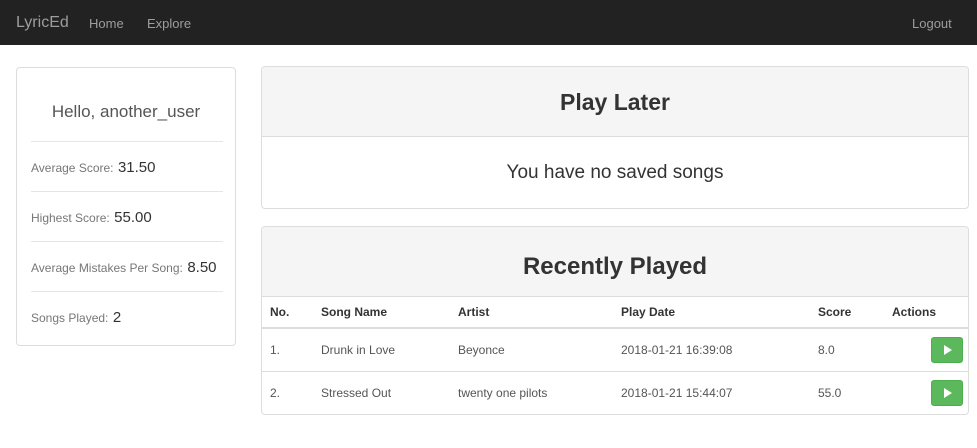  I want to click on stat-label: Highest Score:, so click(70, 218).